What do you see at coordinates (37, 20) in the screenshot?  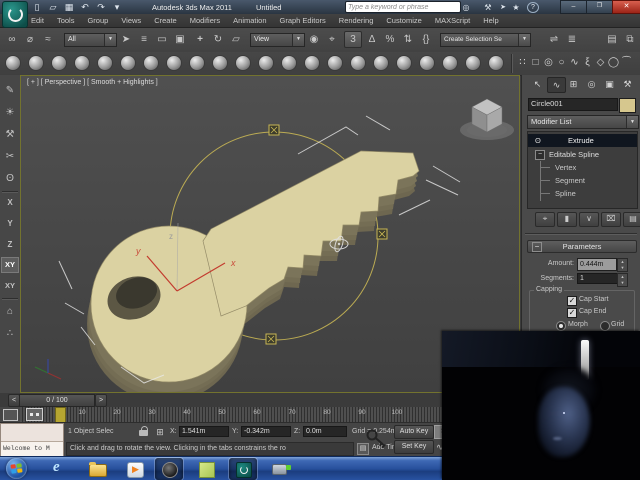 I see `menu-edit: Edit` at bounding box center [37, 20].